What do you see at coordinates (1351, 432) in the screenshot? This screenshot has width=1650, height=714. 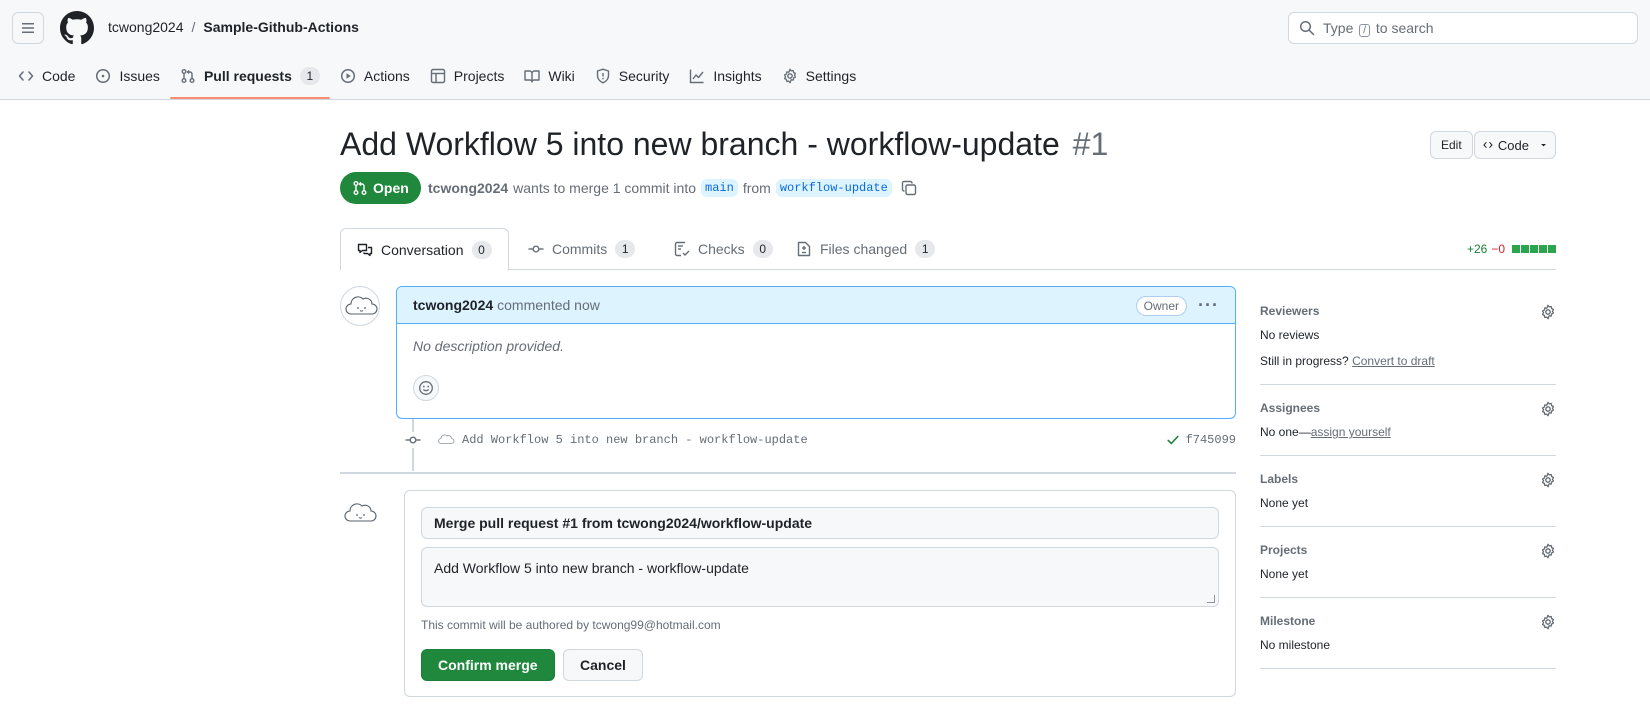 I see `assign-yourself-link: assign yourself` at bounding box center [1351, 432].